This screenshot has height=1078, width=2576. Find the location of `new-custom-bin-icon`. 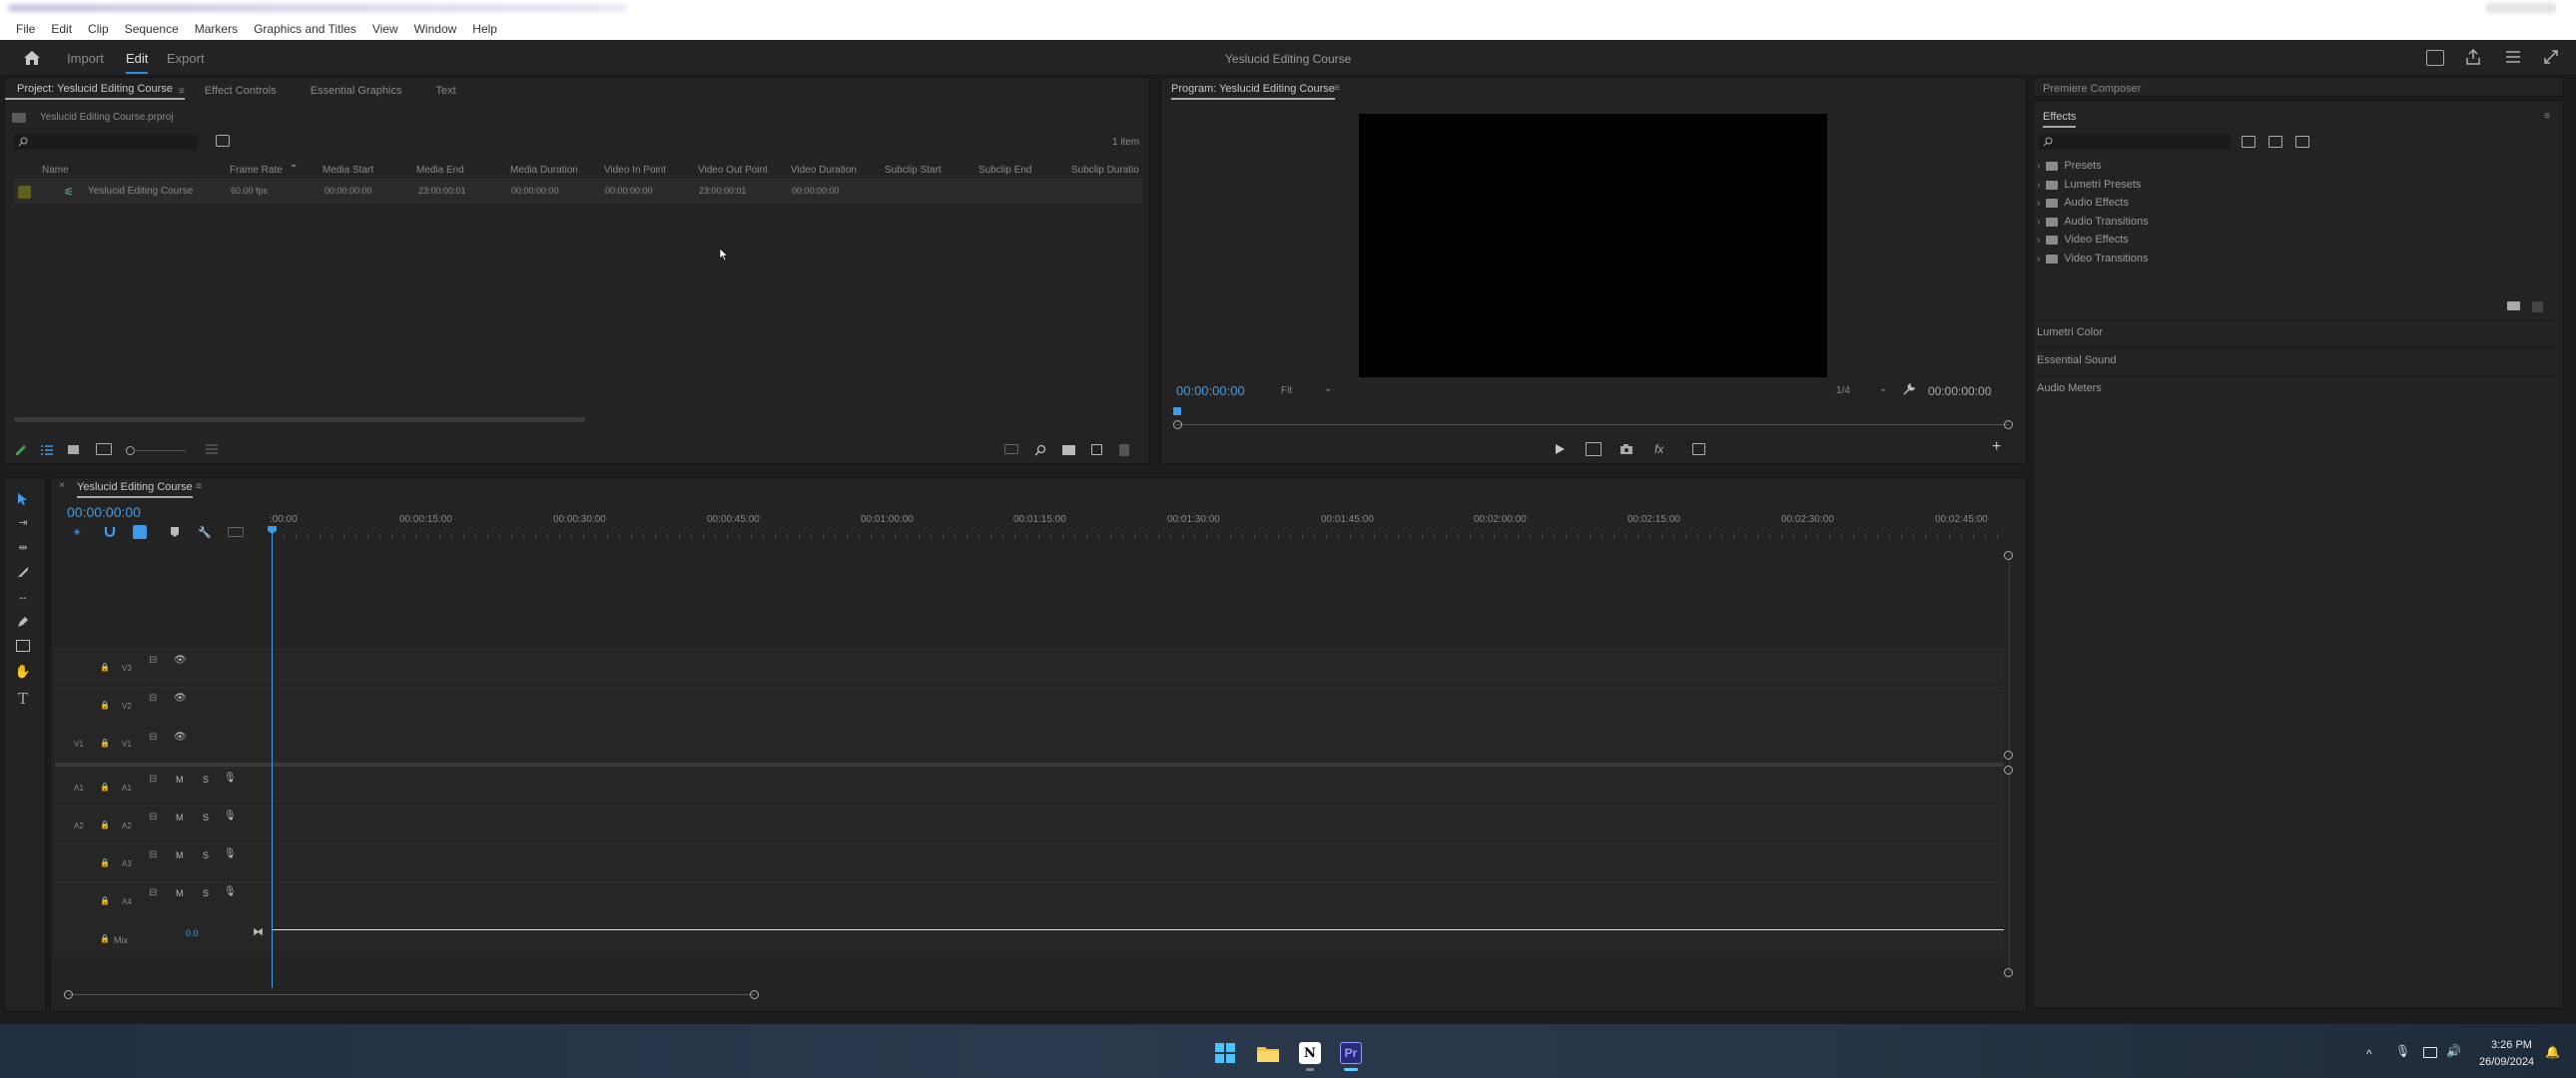

new-custom-bin-icon is located at coordinates (2513, 305).